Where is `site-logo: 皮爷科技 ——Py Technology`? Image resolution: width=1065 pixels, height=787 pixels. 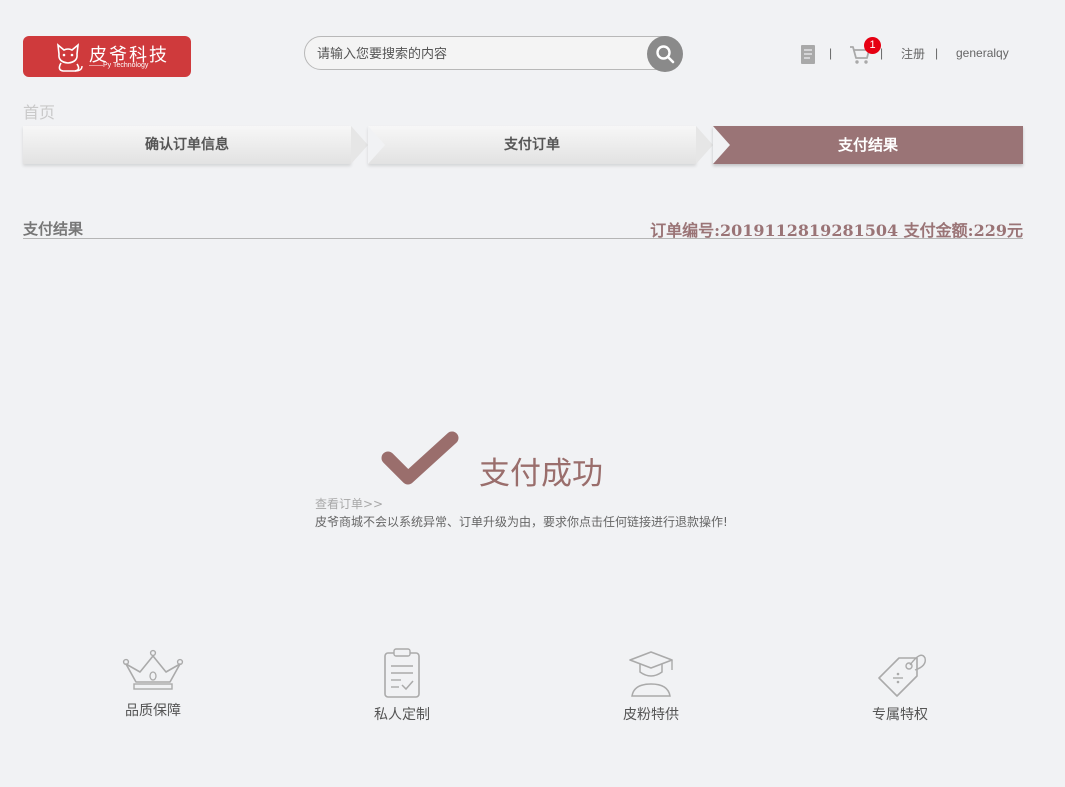 site-logo: 皮爷科技 ——Py Technology is located at coordinates (107, 56).